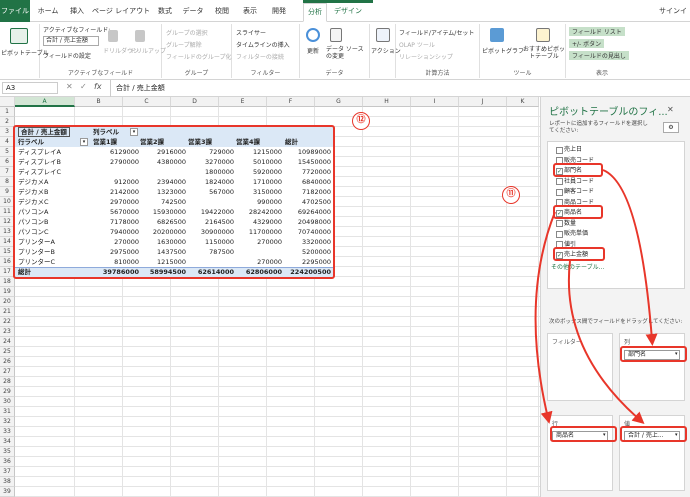  What do you see at coordinates (630, 257) in the screenshot?
I see `arrow-dept-to-columns` at bounding box center [630, 257].